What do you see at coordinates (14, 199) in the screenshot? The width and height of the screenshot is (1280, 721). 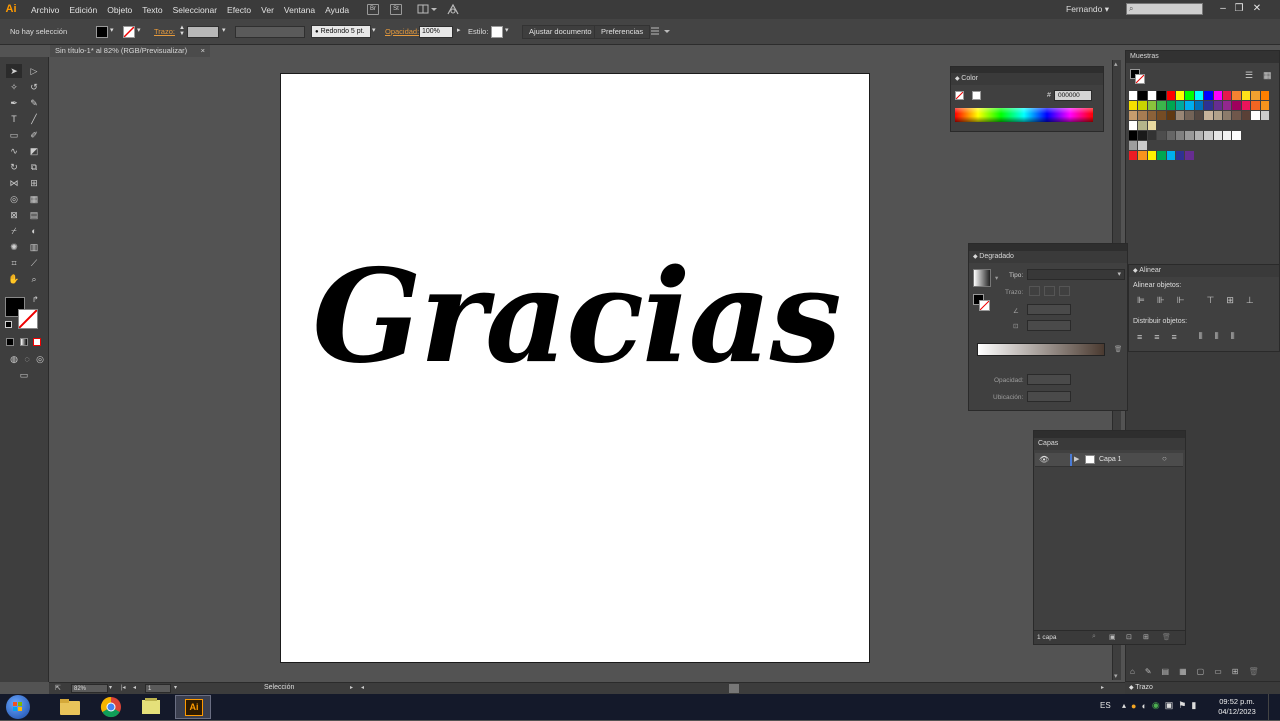 I see `shape-builder-tool-icon: ◎` at bounding box center [14, 199].